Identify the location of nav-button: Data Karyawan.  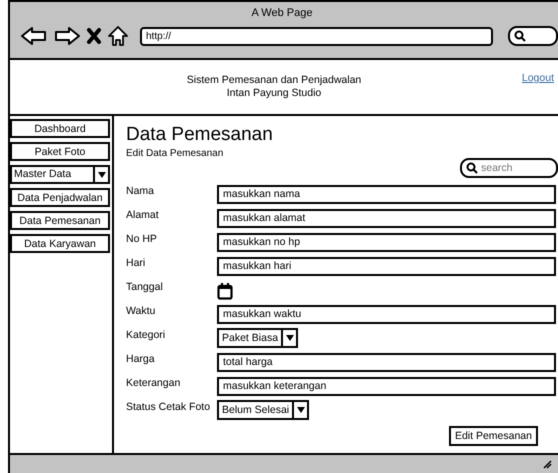
(60, 243).